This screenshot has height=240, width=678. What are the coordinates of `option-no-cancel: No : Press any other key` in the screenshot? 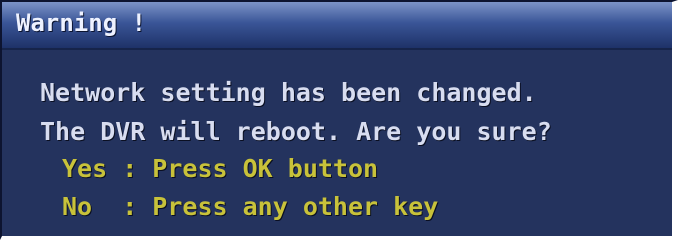 It's located at (250, 206).